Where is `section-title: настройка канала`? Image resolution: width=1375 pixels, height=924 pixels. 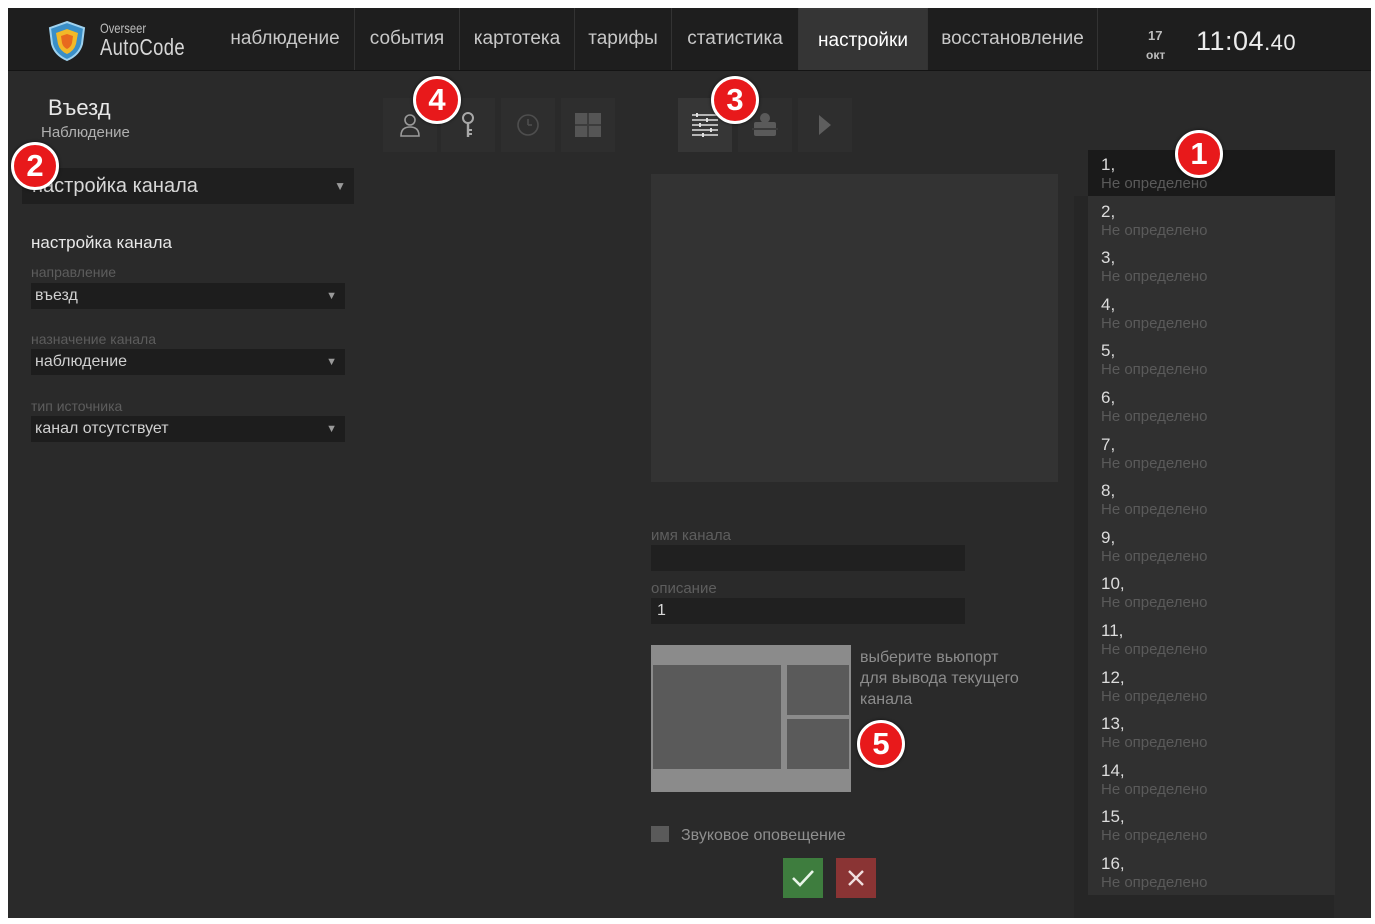 section-title: настройка канала is located at coordinates (102, 242).